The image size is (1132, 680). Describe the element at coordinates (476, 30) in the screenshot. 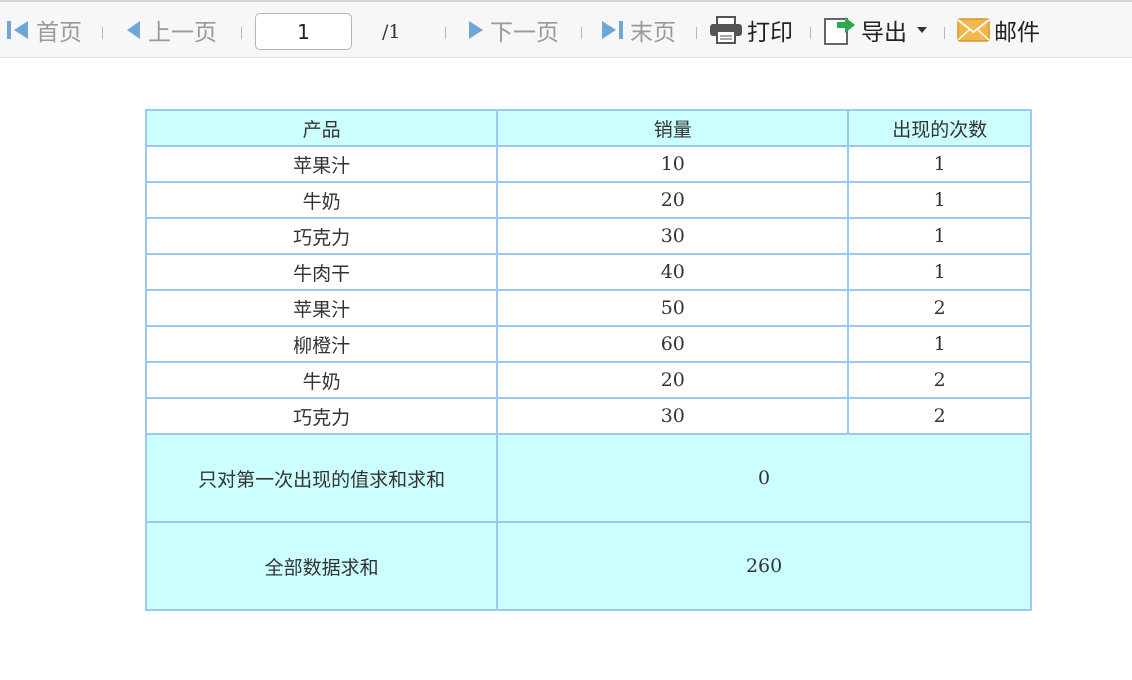

I see `next-page-icon` at that location.